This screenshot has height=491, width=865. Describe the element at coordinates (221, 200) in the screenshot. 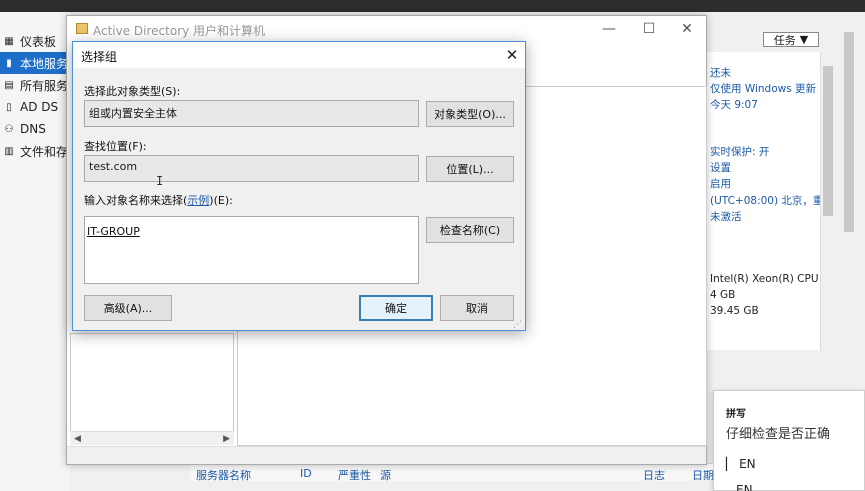

I see `object-names-label-suffix: )(E):` at that location.